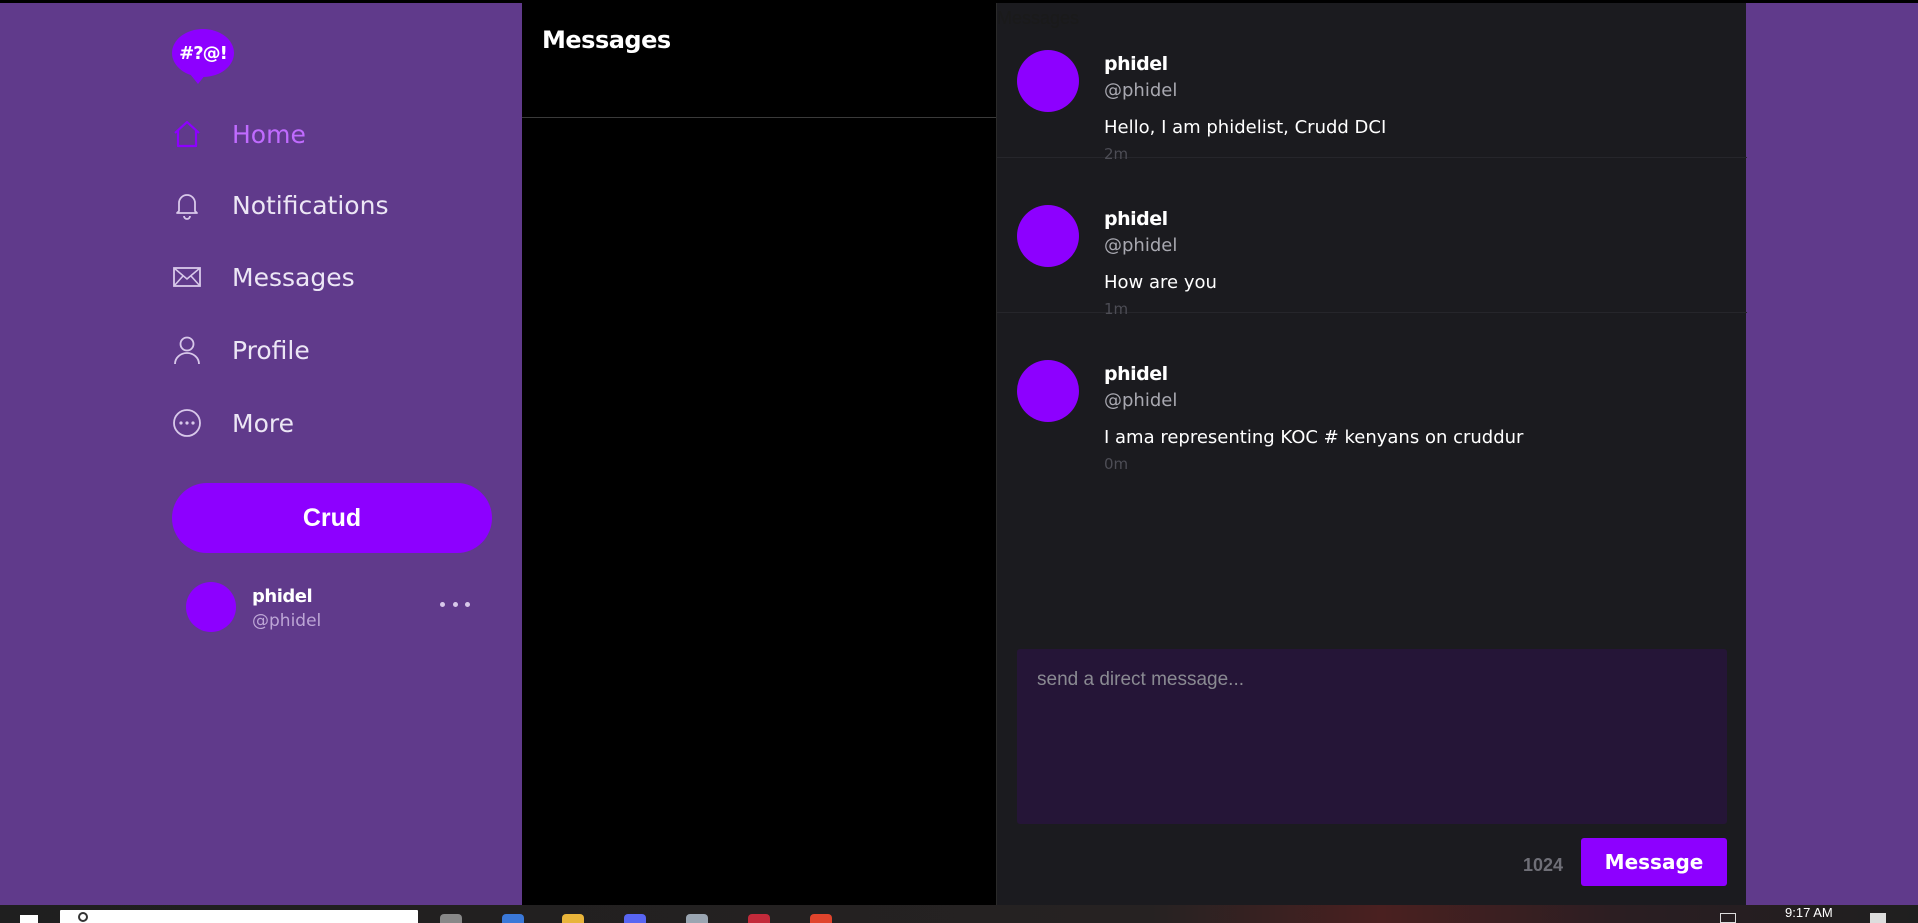 This screenshot has height=923, width=1918. What do you see at coordinates (573, 918) in the screenshot?
I see `file-explorer-icon` at bounding box center [573, 918].